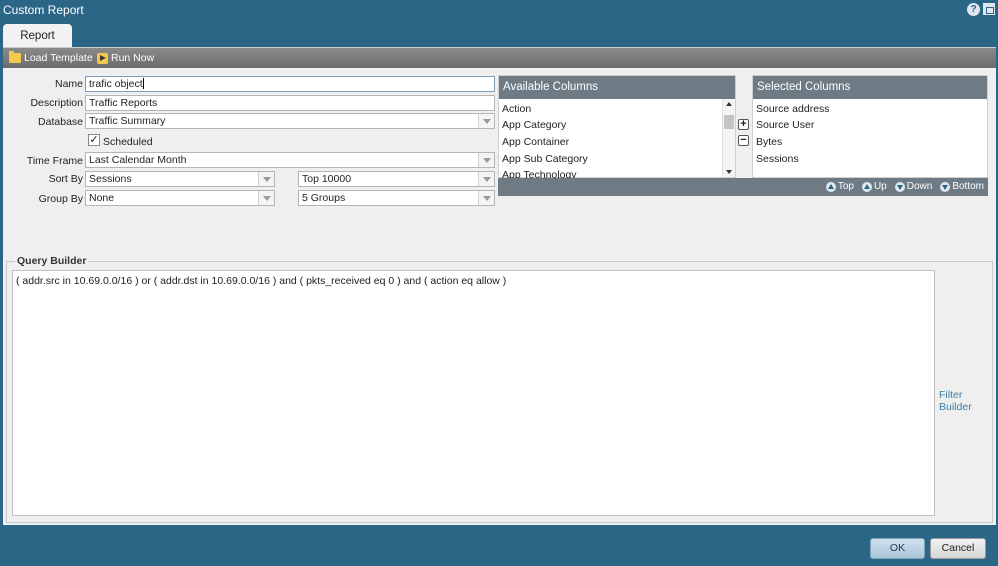  Describe the element at coordinates (499, 58) in the screenshot. I see `toolbar: Load Template Run Now` at that location.